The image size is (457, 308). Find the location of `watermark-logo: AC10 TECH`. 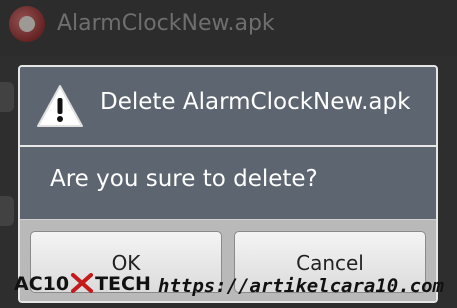

watermark-logo: AC10 TECH is located at coordinates (82, 284).